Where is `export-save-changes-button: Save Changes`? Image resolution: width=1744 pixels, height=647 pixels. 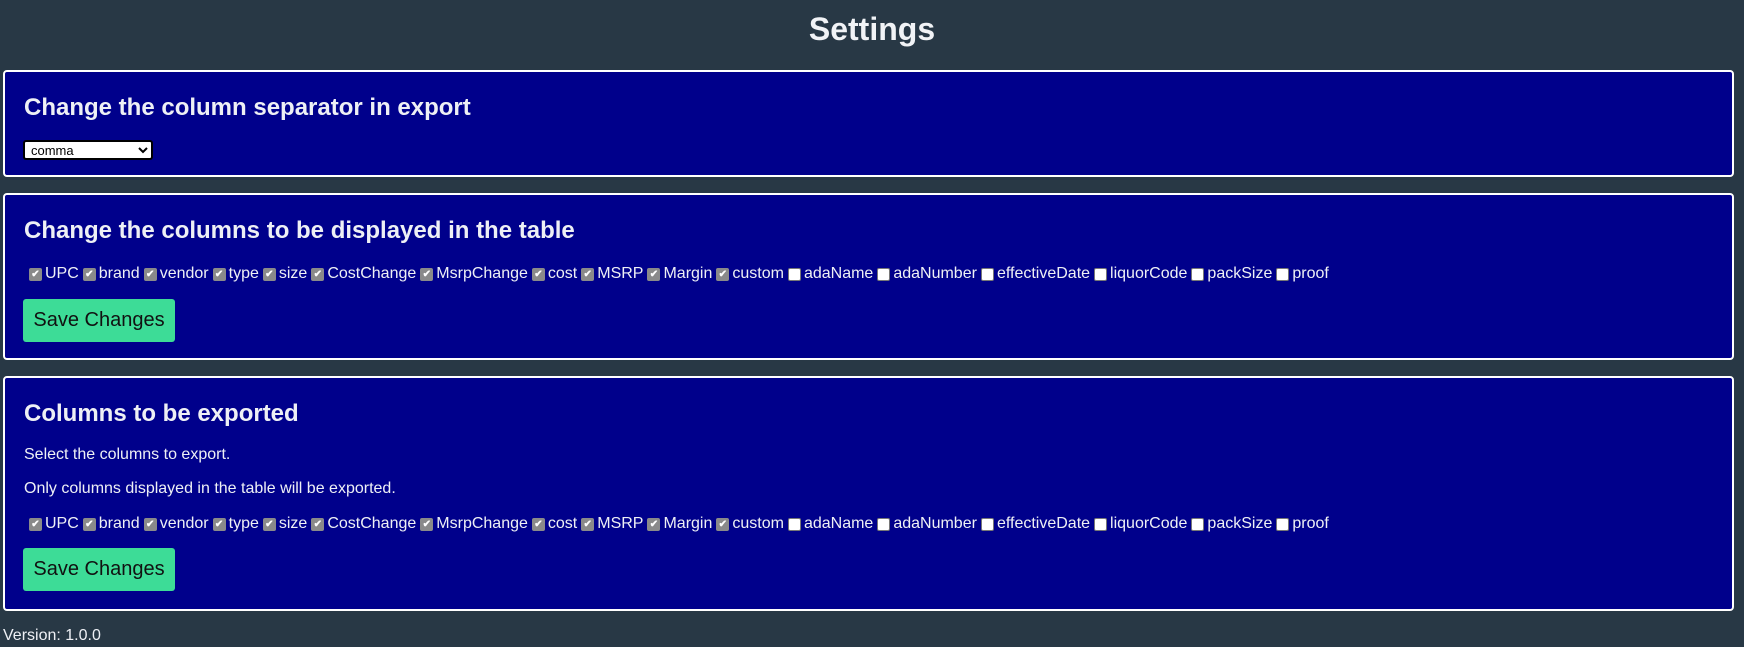
export-save-changes-button: Save Changes is located at coordinates (99, 569).